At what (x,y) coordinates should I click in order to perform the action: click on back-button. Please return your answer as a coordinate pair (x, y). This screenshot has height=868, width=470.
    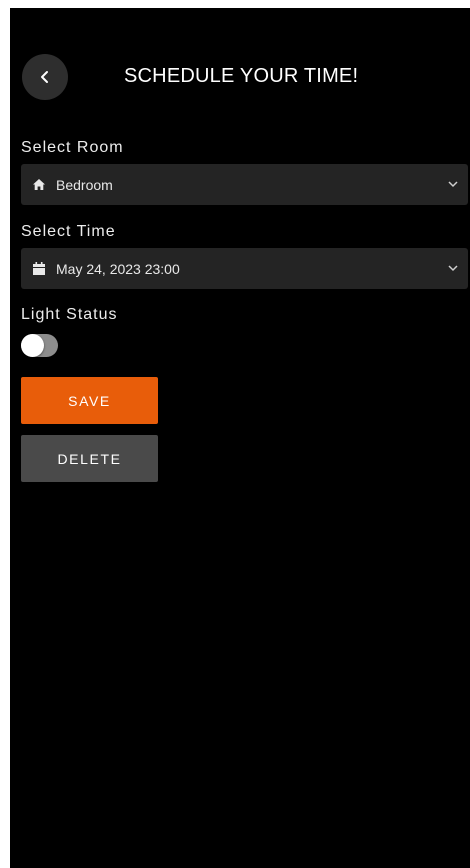
    Looking at the image, I should click on (45, 77).